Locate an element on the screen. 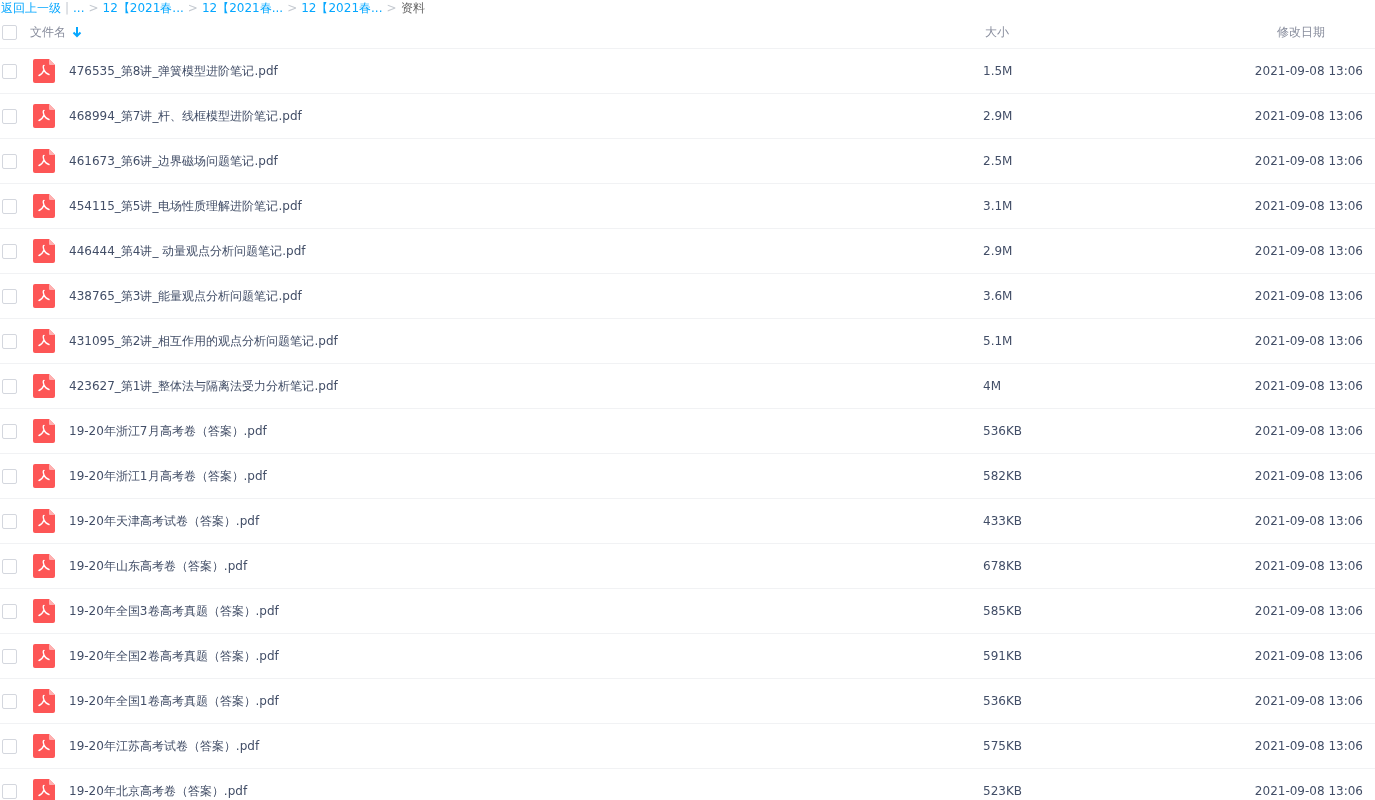  file-size: 3.6M is located at coordinates (998, 296).